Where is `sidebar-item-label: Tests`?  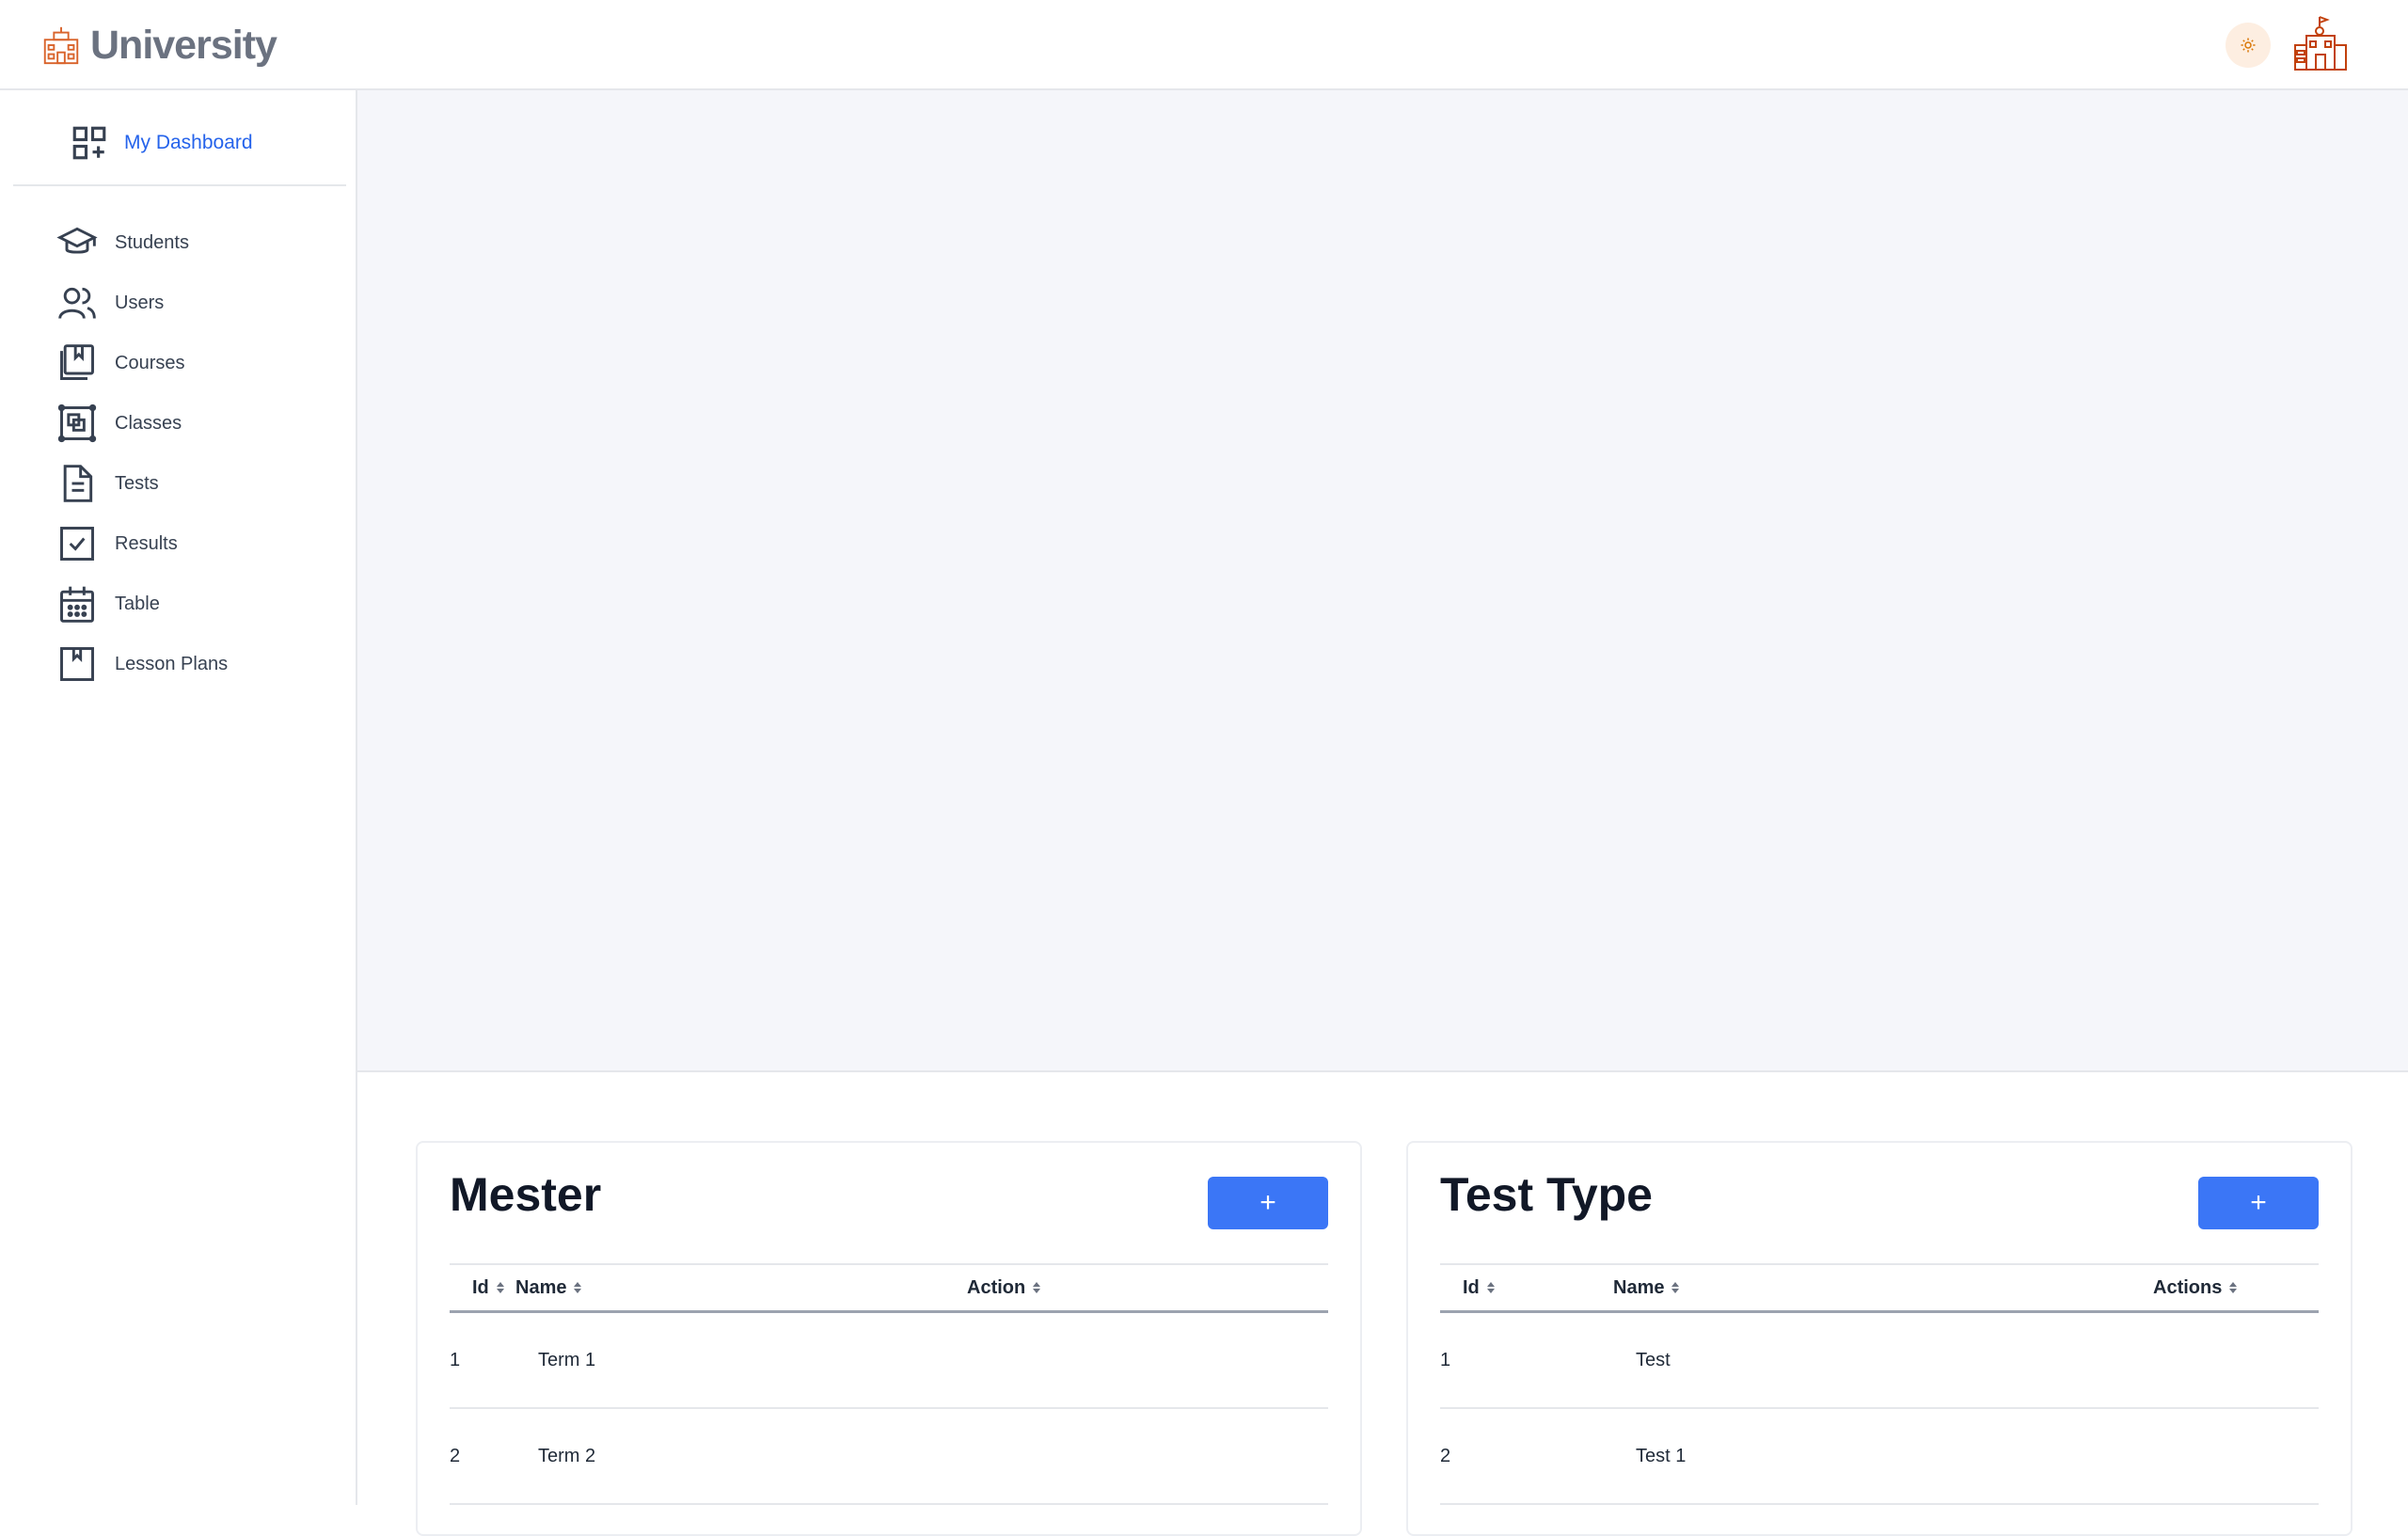
sidebar-item-label: Tests is located at coordinates (137, 483).